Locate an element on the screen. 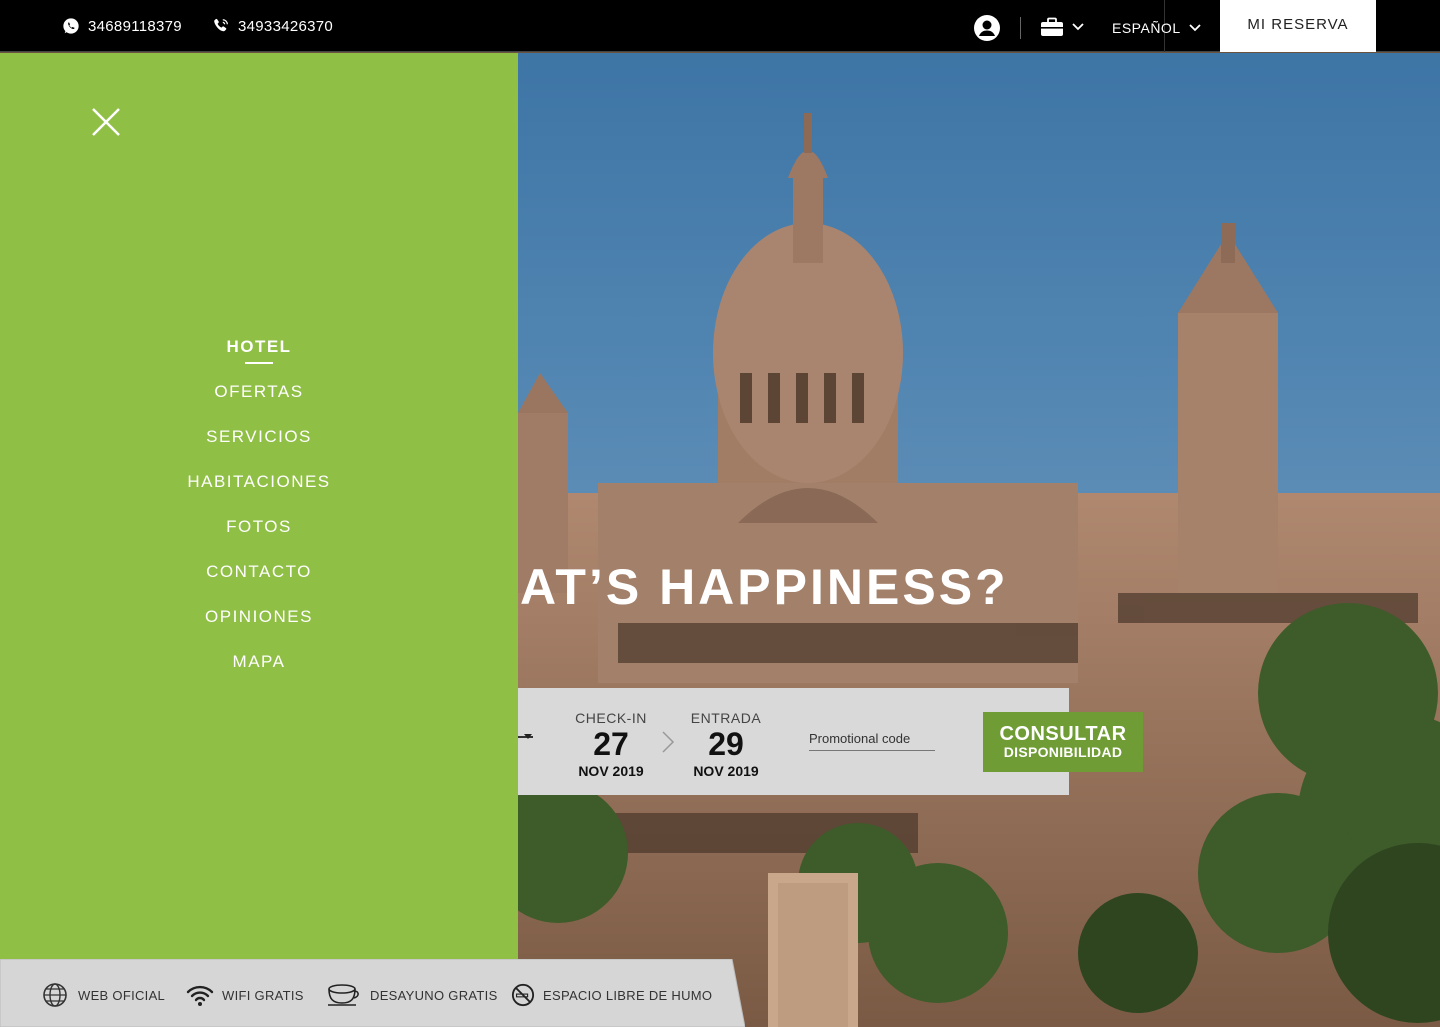  amenity-wifi: WIFI GRATIS is located at coordinates (245, 995).